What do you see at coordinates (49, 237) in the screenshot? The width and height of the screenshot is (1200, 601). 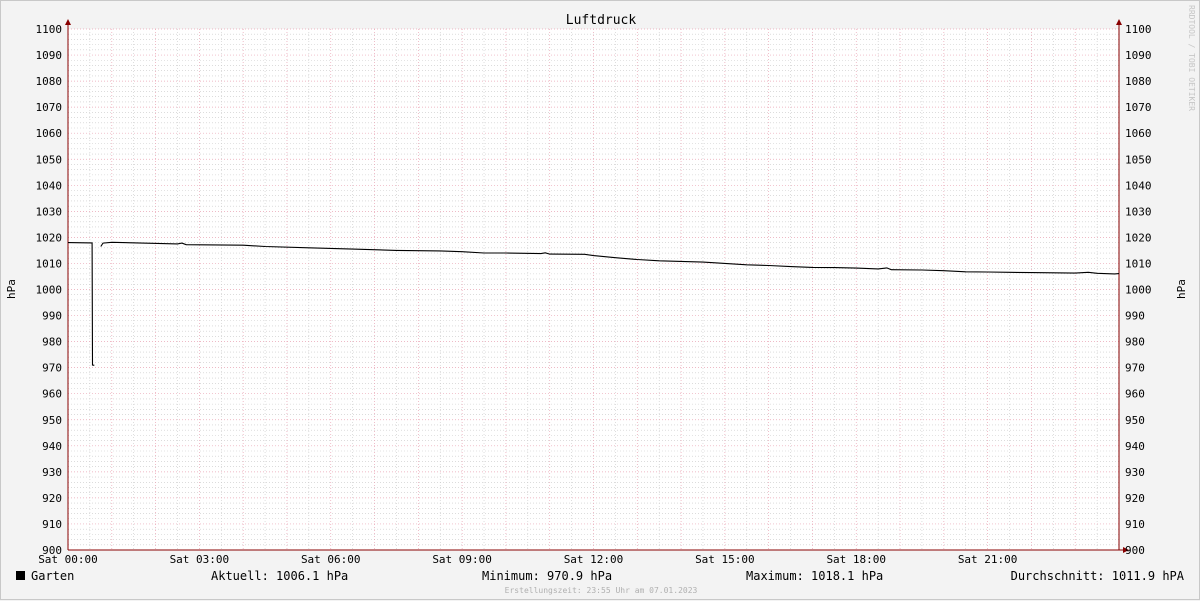 I see `y-tick-label-left: 1020` at bounding box center [49, 237].